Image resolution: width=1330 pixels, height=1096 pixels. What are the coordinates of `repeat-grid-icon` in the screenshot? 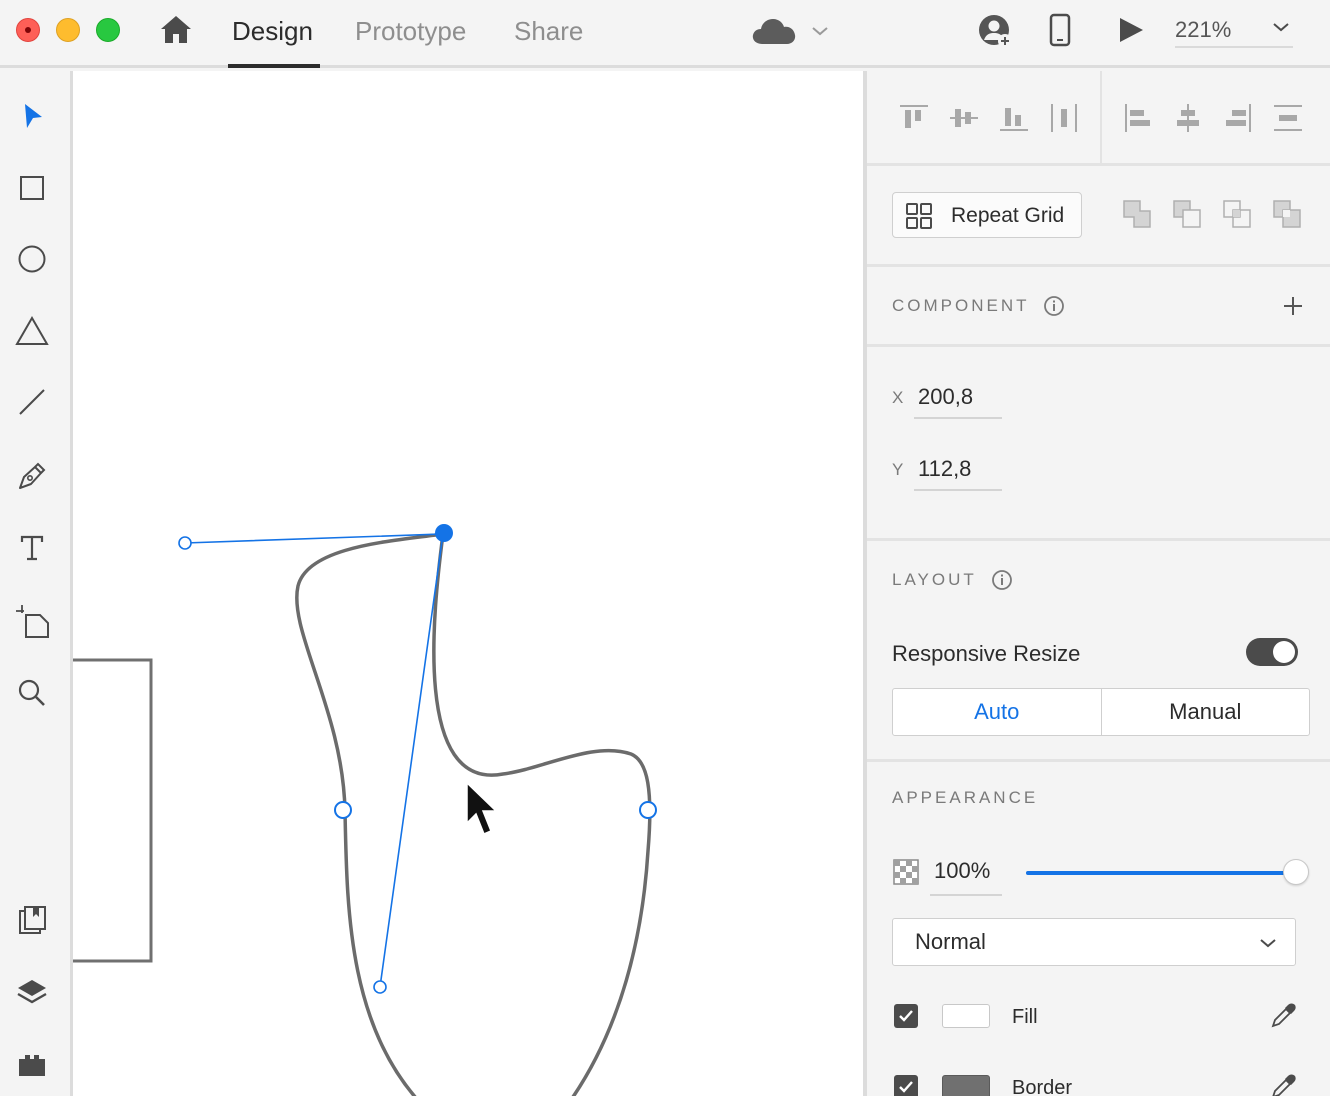 It's located at (919, 216).